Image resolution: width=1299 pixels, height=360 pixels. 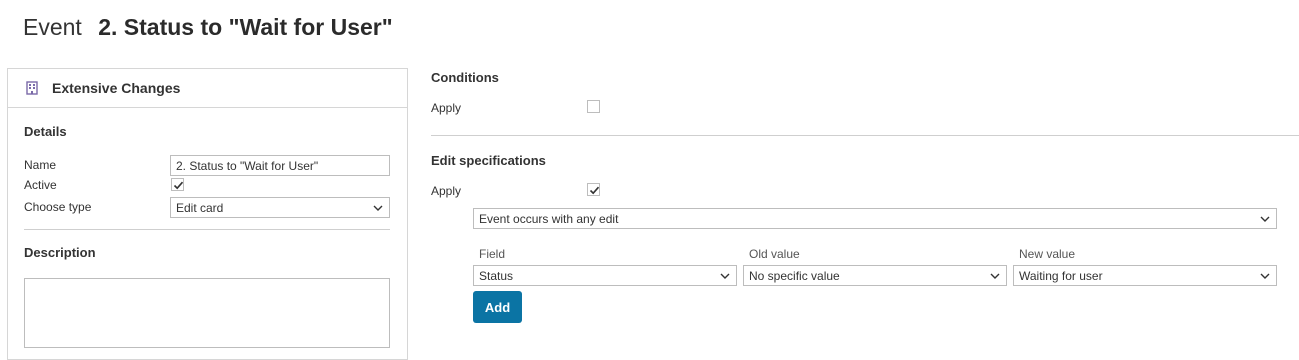 What do you see at coordinates (774, 254) in the screenshot?
I see `old-value-column-header: Old value` at bounding box center [774, 254].